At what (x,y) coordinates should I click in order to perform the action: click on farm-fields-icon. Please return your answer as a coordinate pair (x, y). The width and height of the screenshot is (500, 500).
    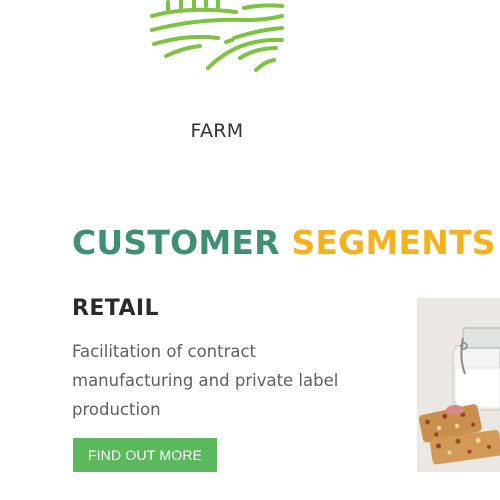
    Looking at the image, I should click on (218, 38).